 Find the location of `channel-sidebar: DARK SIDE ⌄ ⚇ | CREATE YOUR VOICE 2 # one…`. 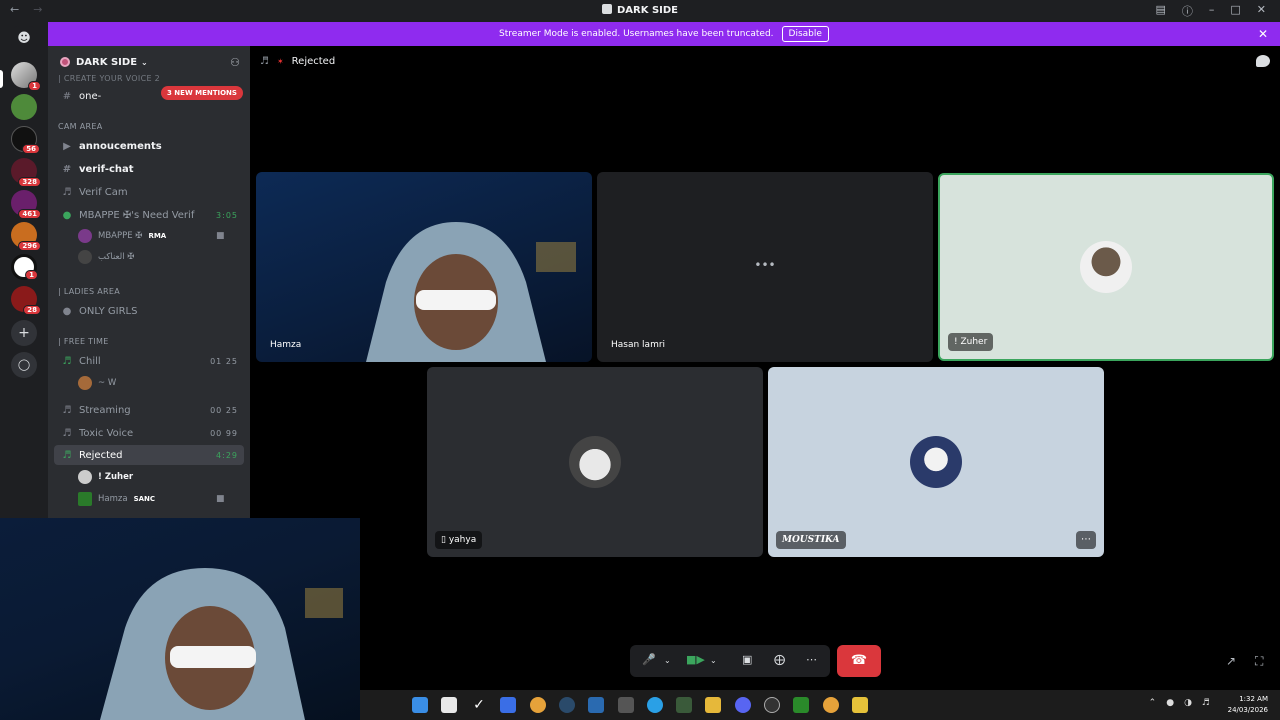

channel-sidebar: DARK SIDE ⌄ ⚇ | CREATE YOUR VOICE 2 # one… is located at coordinates (149, 282).